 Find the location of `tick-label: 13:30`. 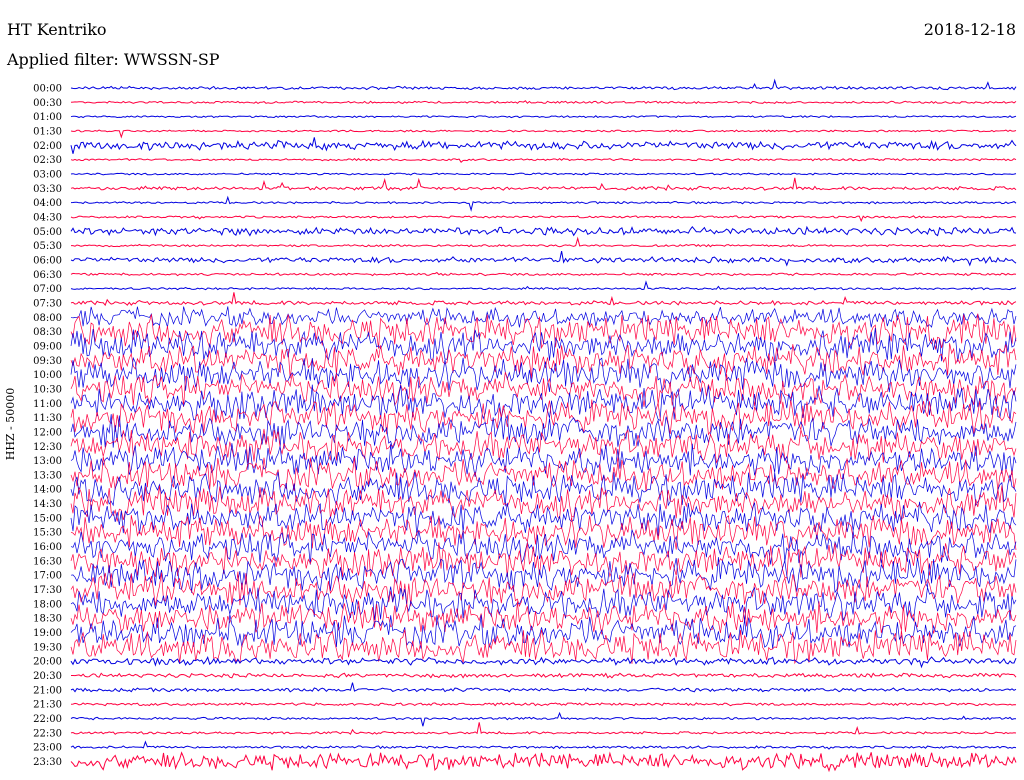

tick-label: 13:30 is located at coordinates (47, 475).